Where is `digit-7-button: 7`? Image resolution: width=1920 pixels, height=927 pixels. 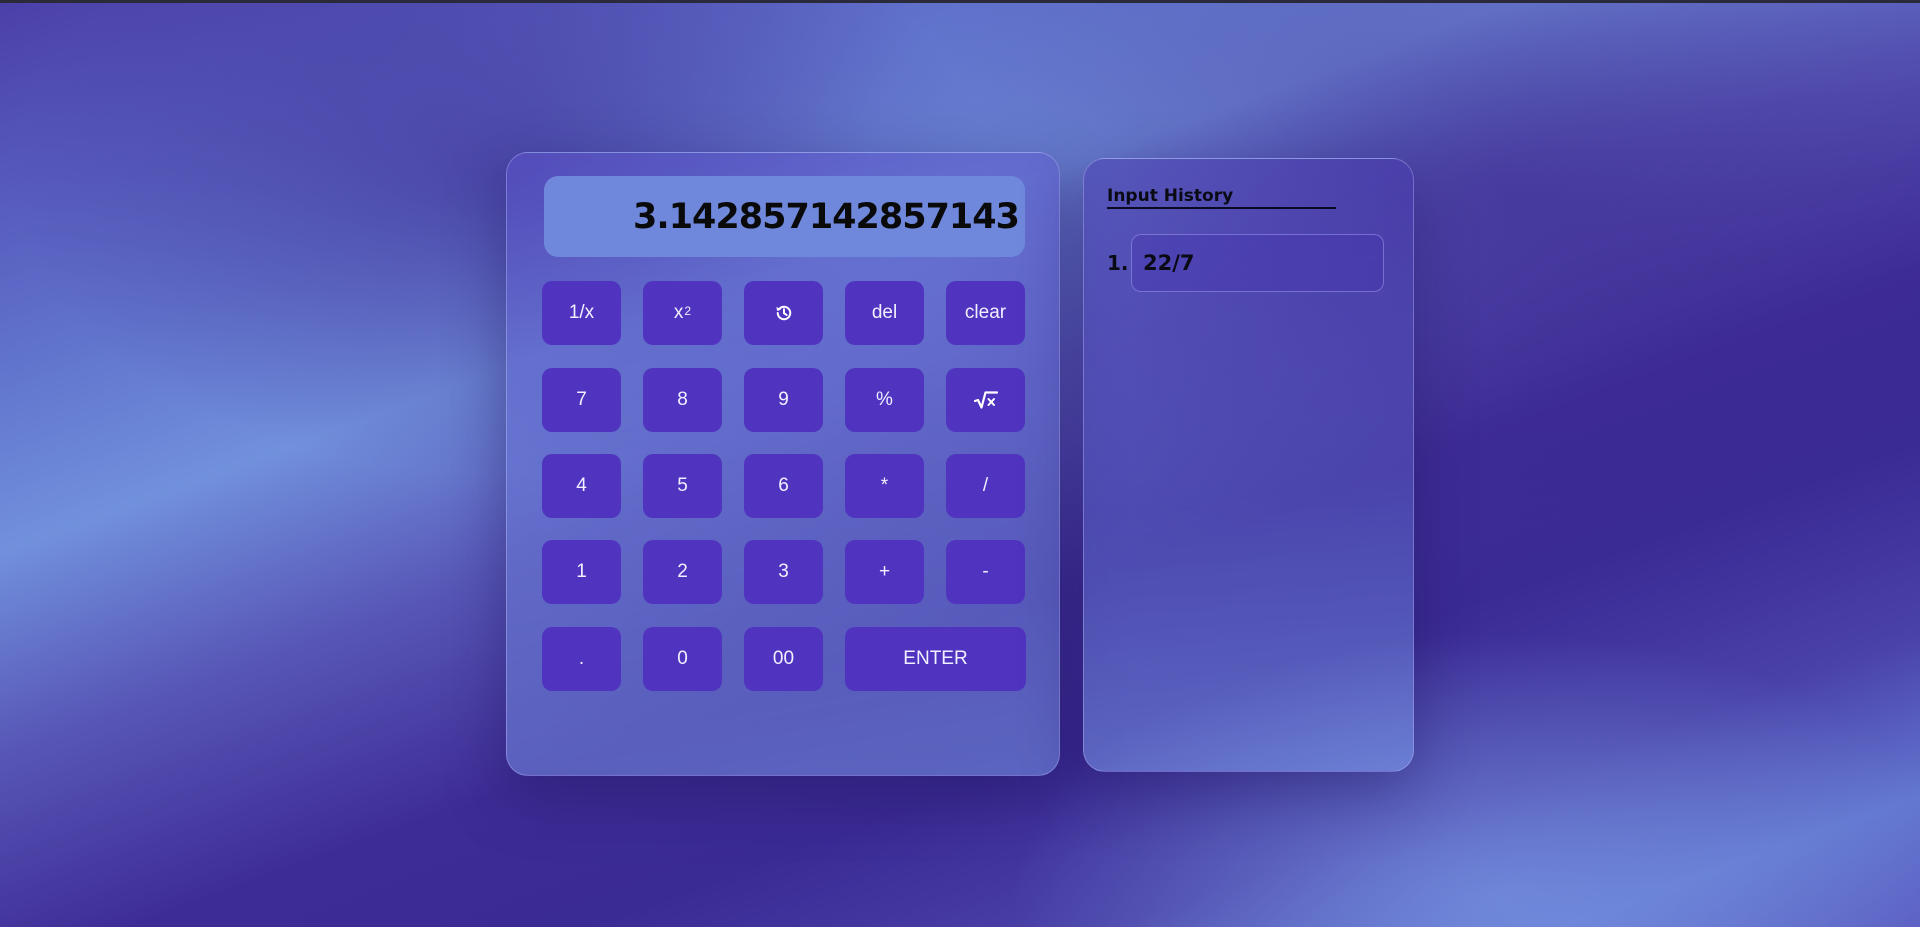 digit-7-button: 7 is located at coordinates (581, 400).